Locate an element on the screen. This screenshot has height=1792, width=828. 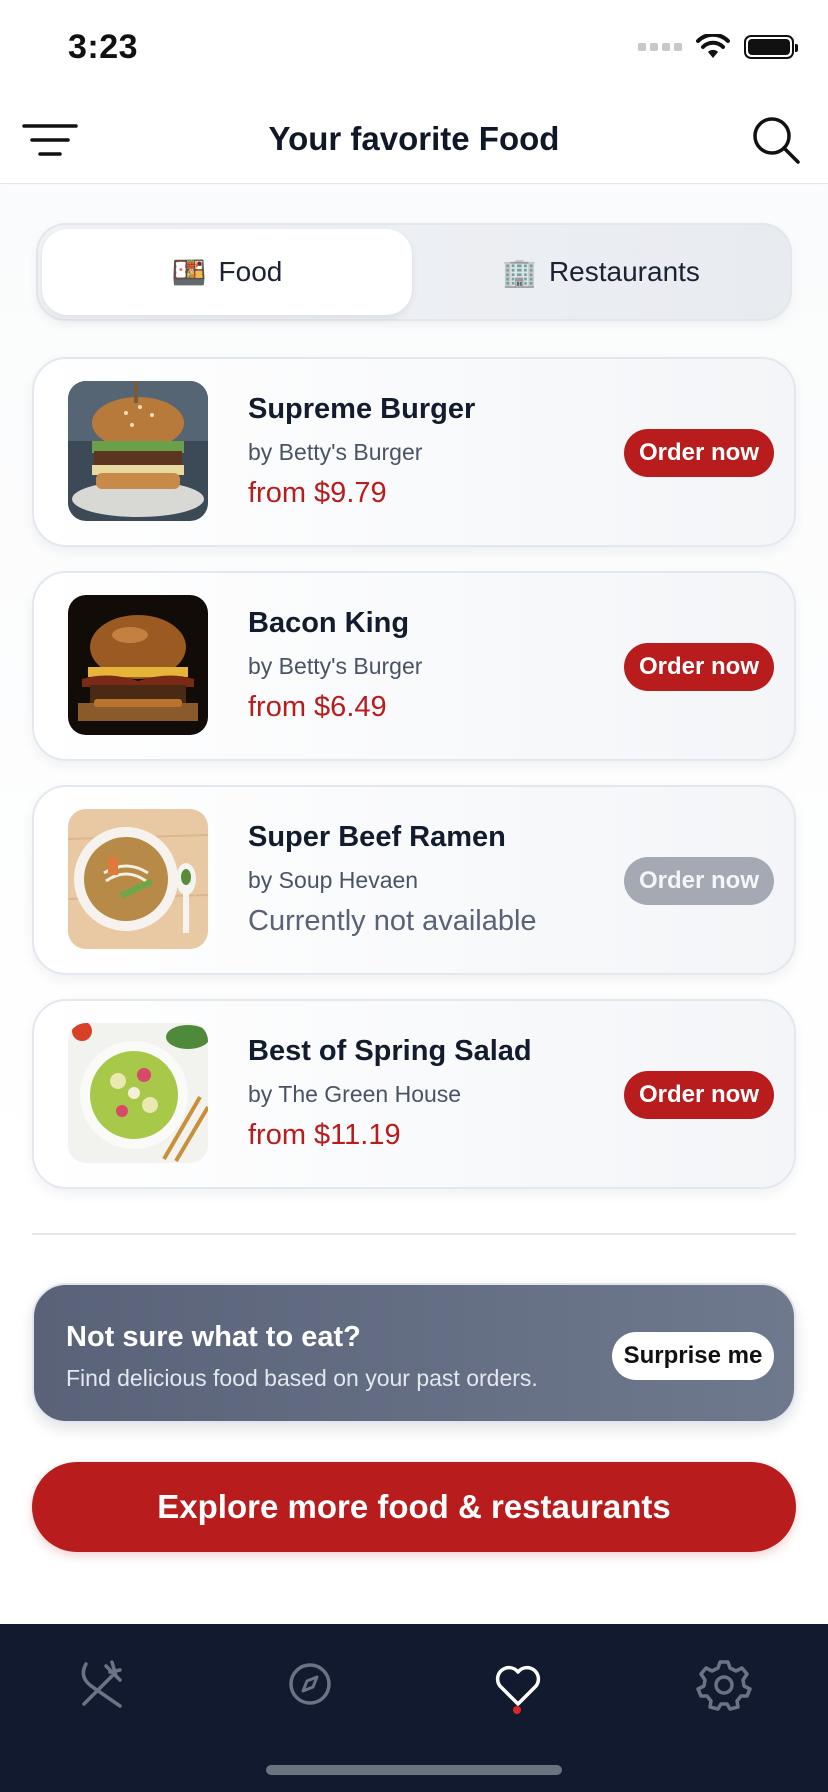
tab-settings-nav is located at coordinates (724, 1684).